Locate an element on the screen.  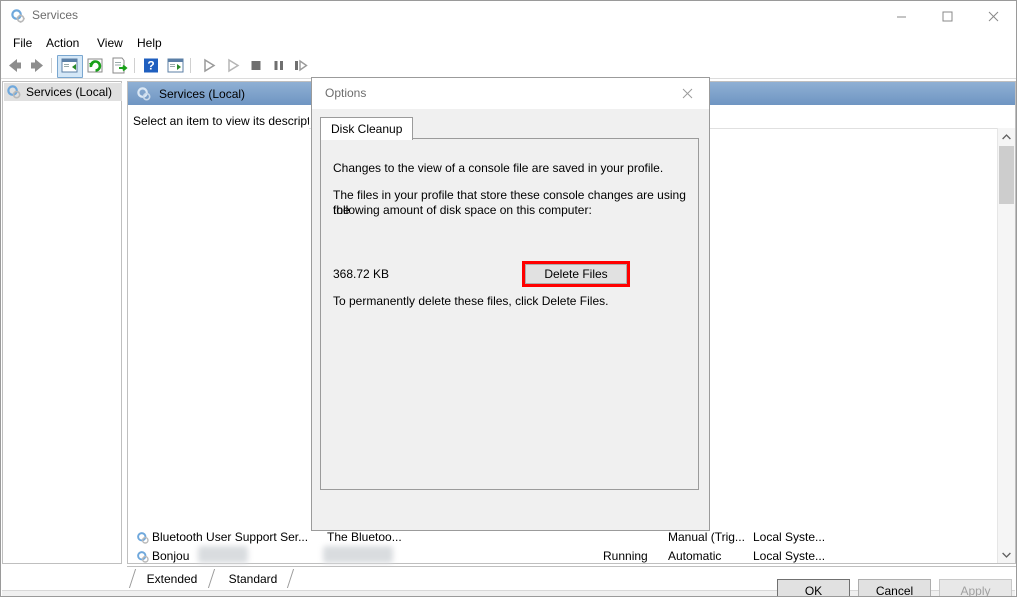
disk-space-value: 368.72 KB is located at coordinates (361, 274).